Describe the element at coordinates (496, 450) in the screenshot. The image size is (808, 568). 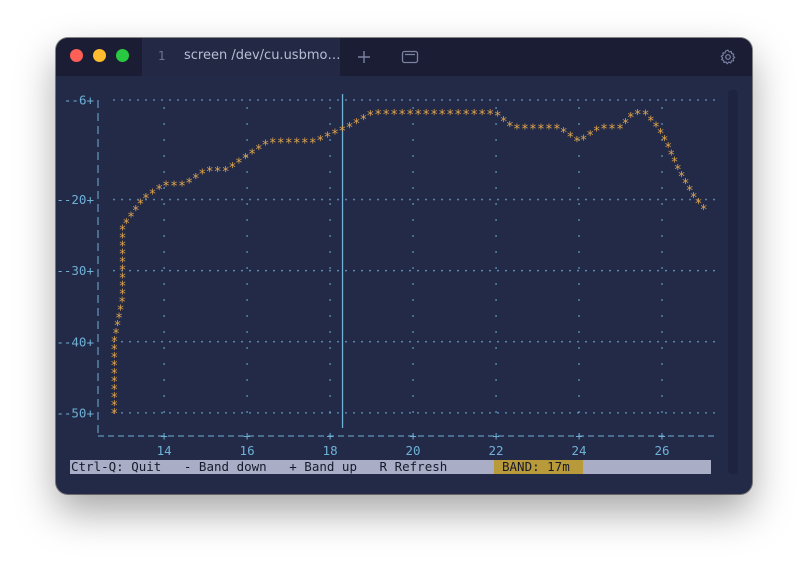
I see `x-tick-label: 22` at that location.